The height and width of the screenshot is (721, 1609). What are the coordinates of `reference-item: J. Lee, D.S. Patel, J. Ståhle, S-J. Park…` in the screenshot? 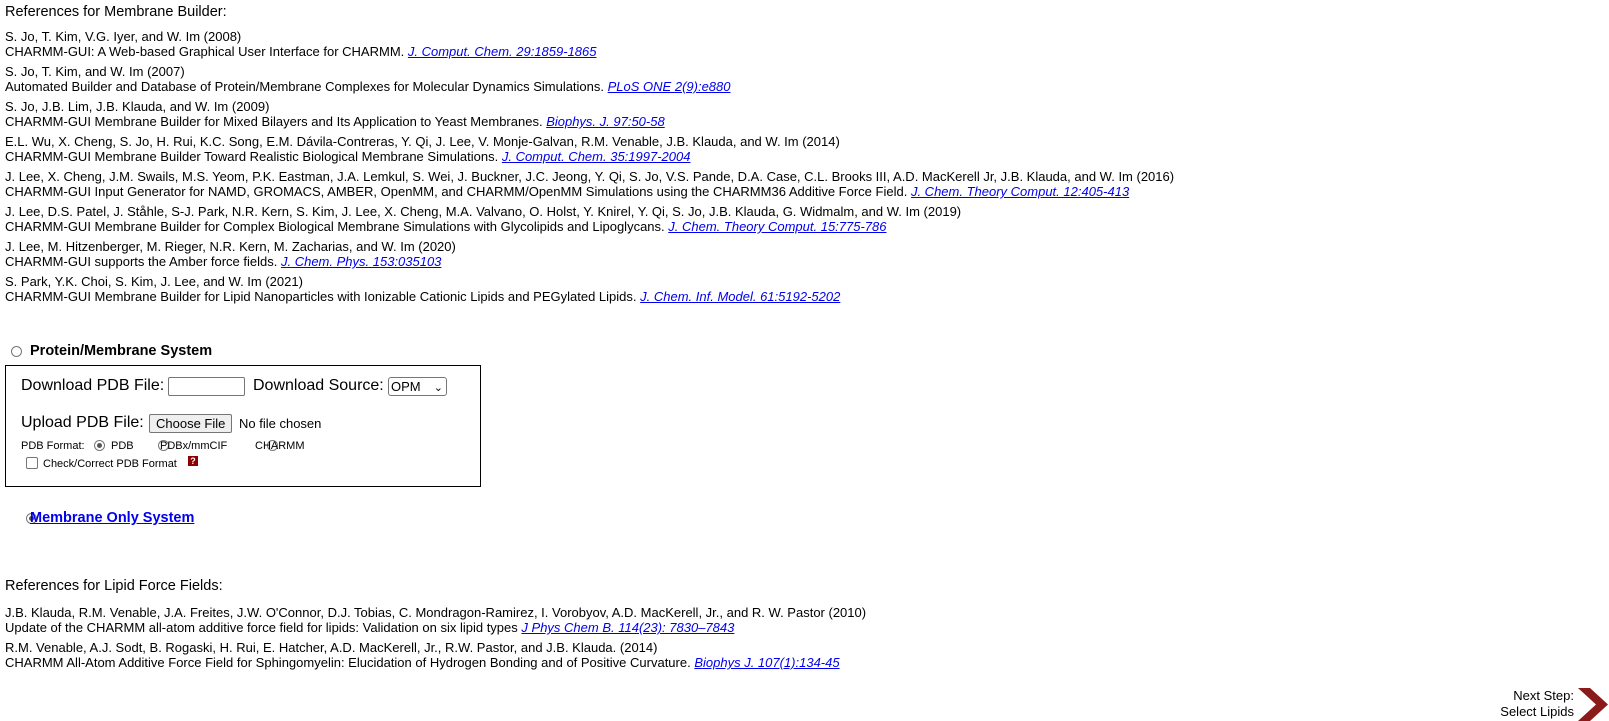 It's located at (483, 219).